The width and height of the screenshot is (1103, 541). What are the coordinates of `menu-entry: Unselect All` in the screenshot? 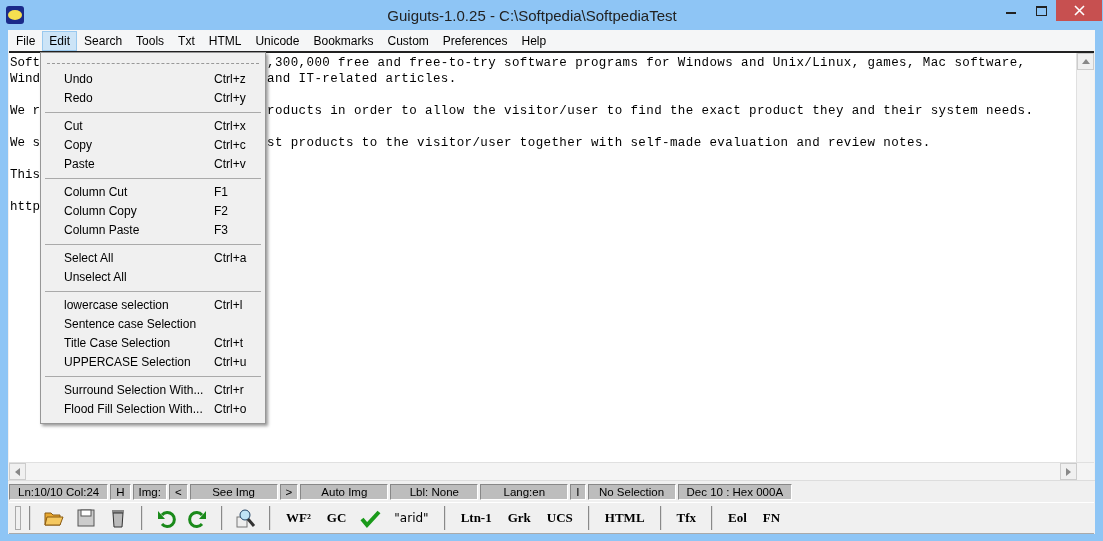 It's located at (153, 277).